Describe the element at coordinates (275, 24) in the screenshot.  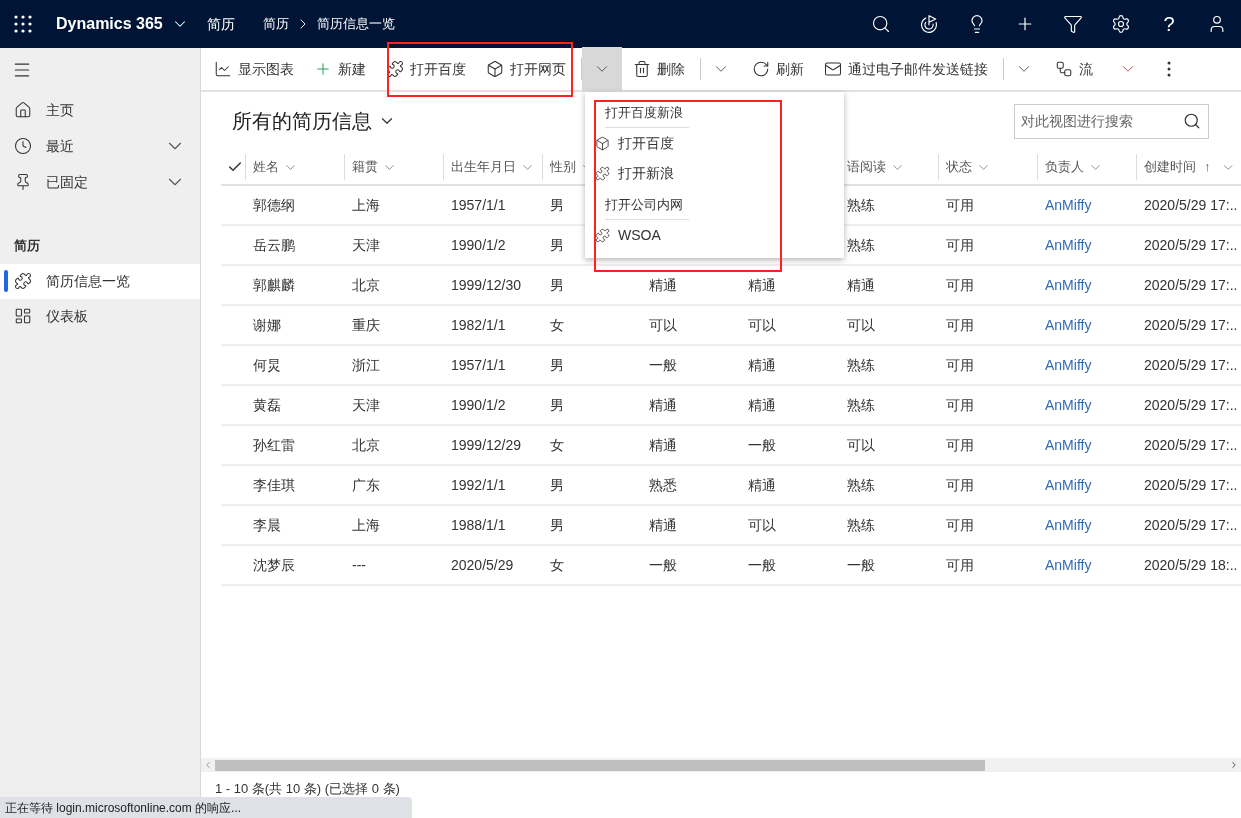
I see `breadcrumb-item: 简历` at that location.